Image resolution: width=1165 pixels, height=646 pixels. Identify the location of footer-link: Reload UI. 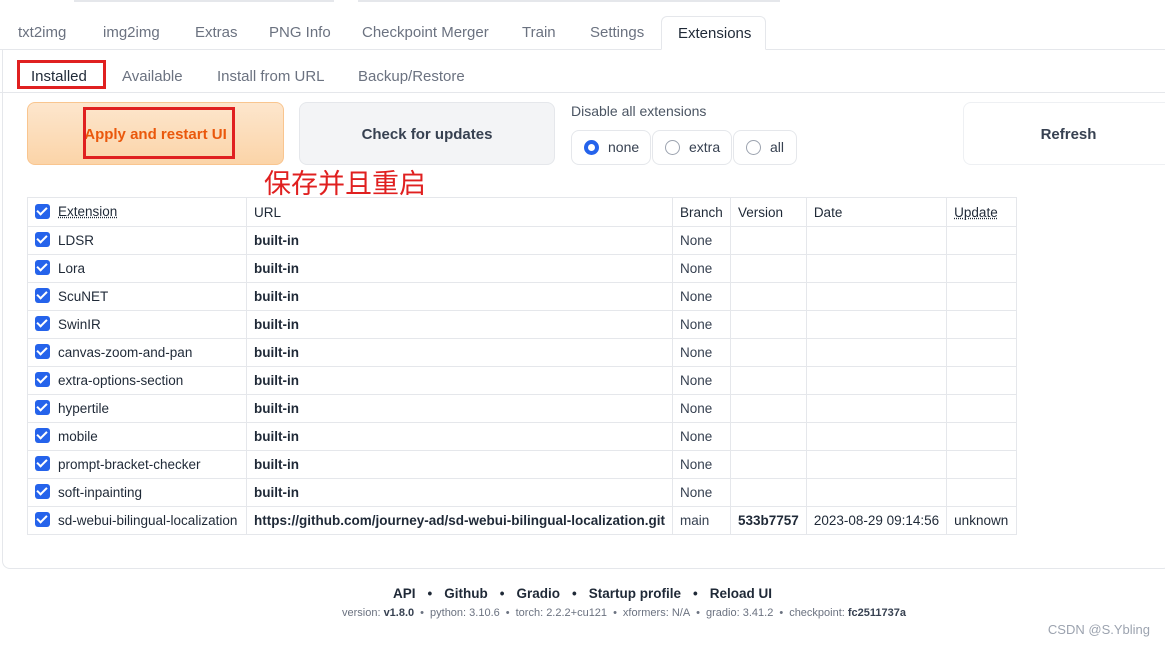
(741, 593).